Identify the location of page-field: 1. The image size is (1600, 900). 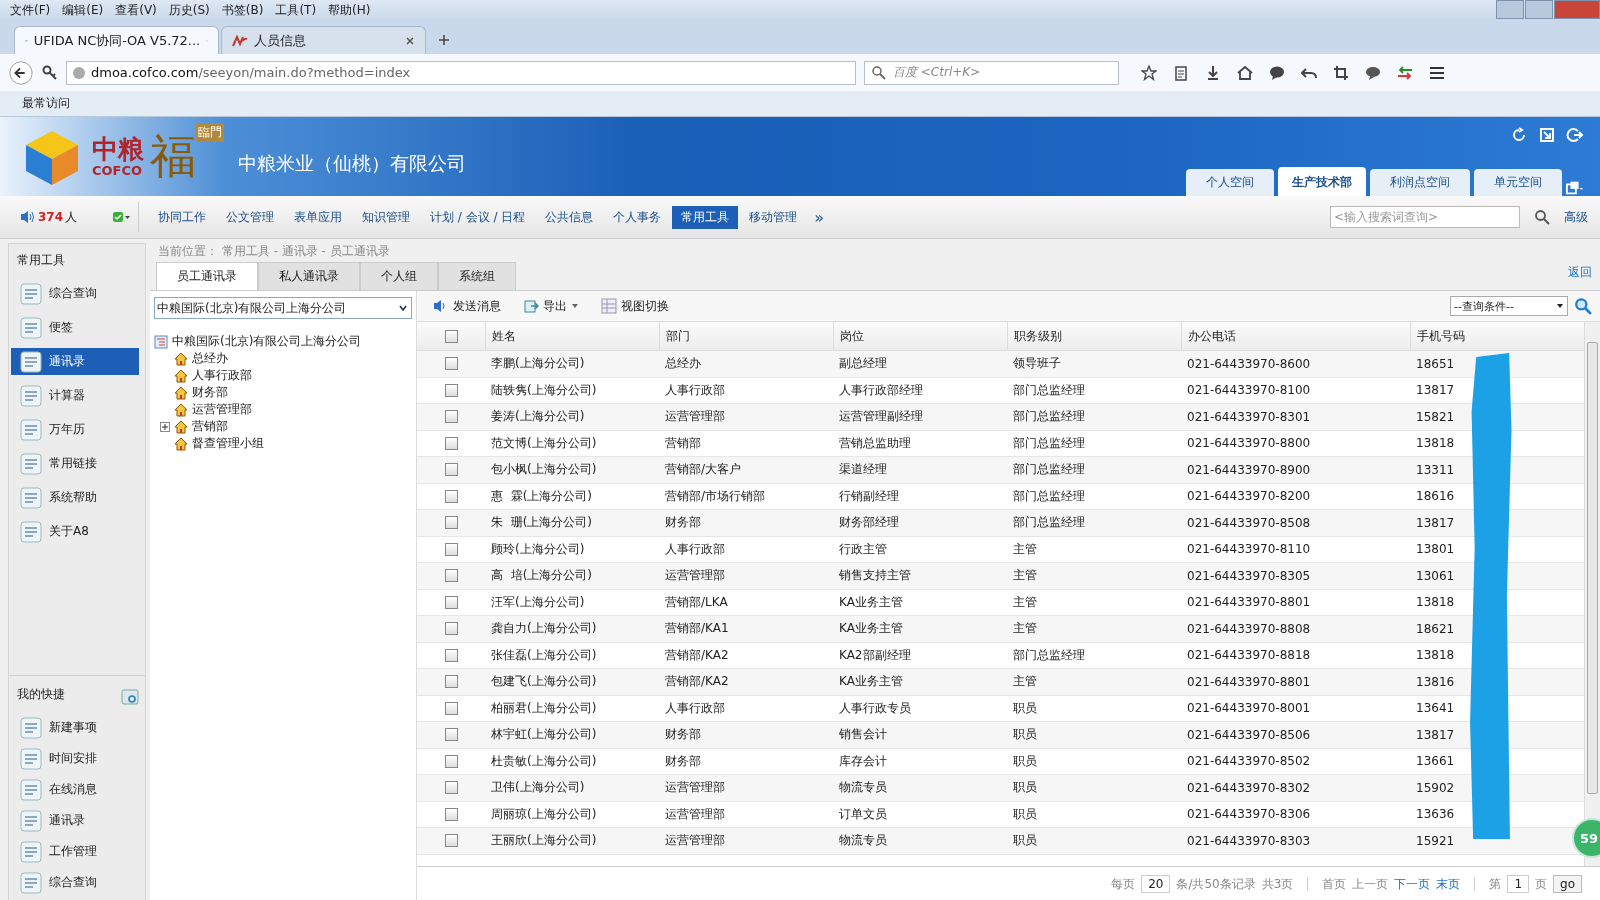
(1518, 884).